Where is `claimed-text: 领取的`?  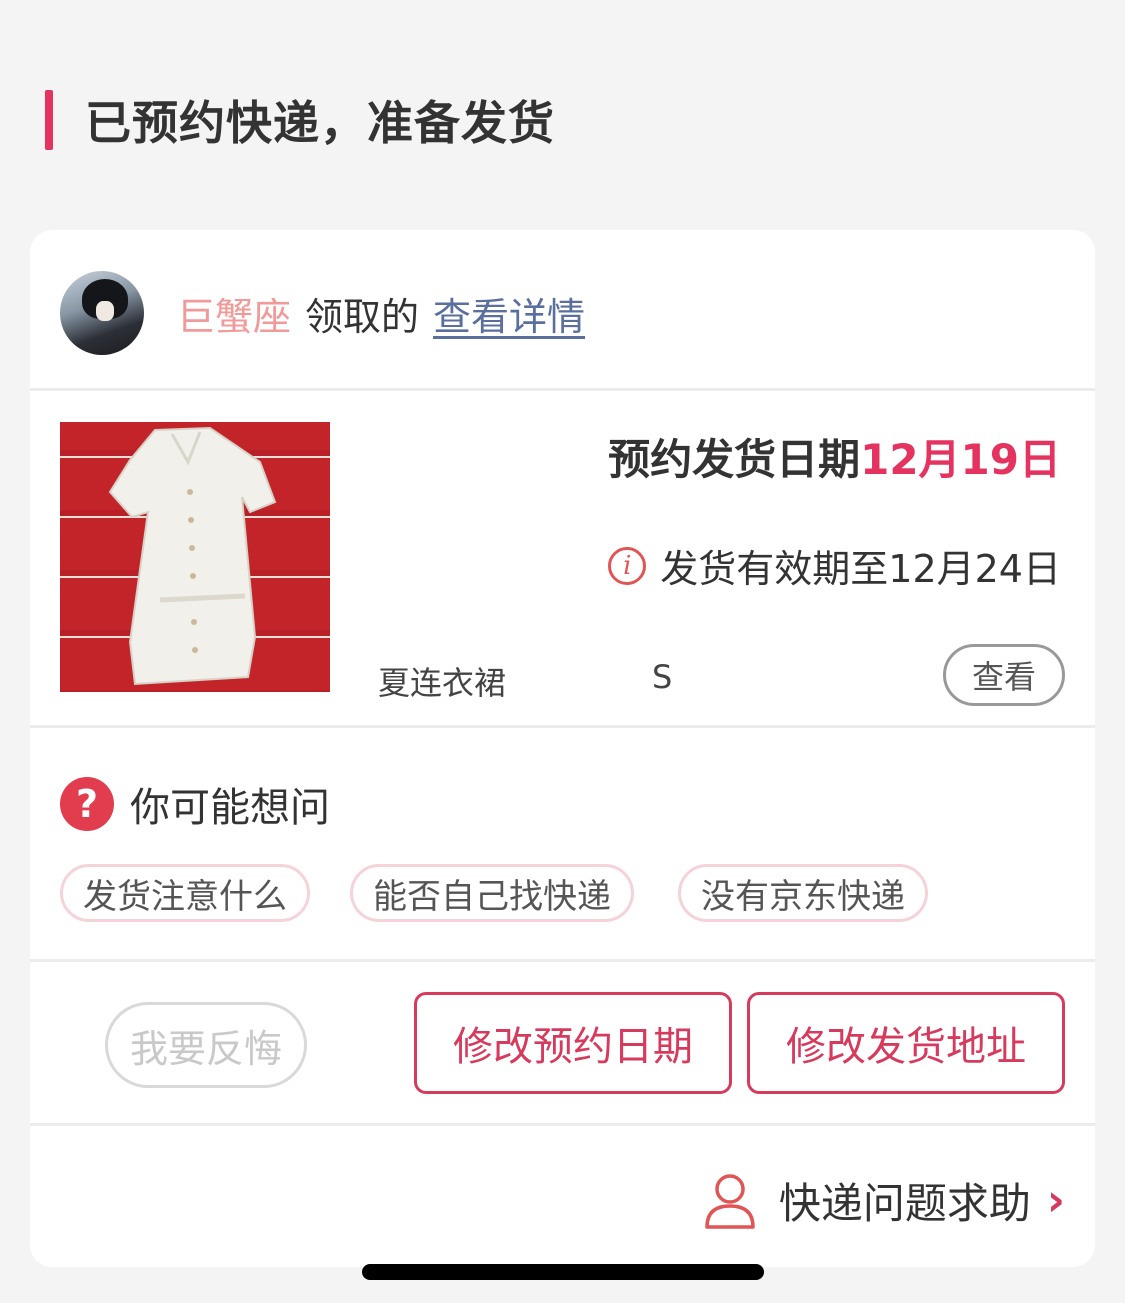 claimed-text: 领取的 is located at coordinates (362, 316).